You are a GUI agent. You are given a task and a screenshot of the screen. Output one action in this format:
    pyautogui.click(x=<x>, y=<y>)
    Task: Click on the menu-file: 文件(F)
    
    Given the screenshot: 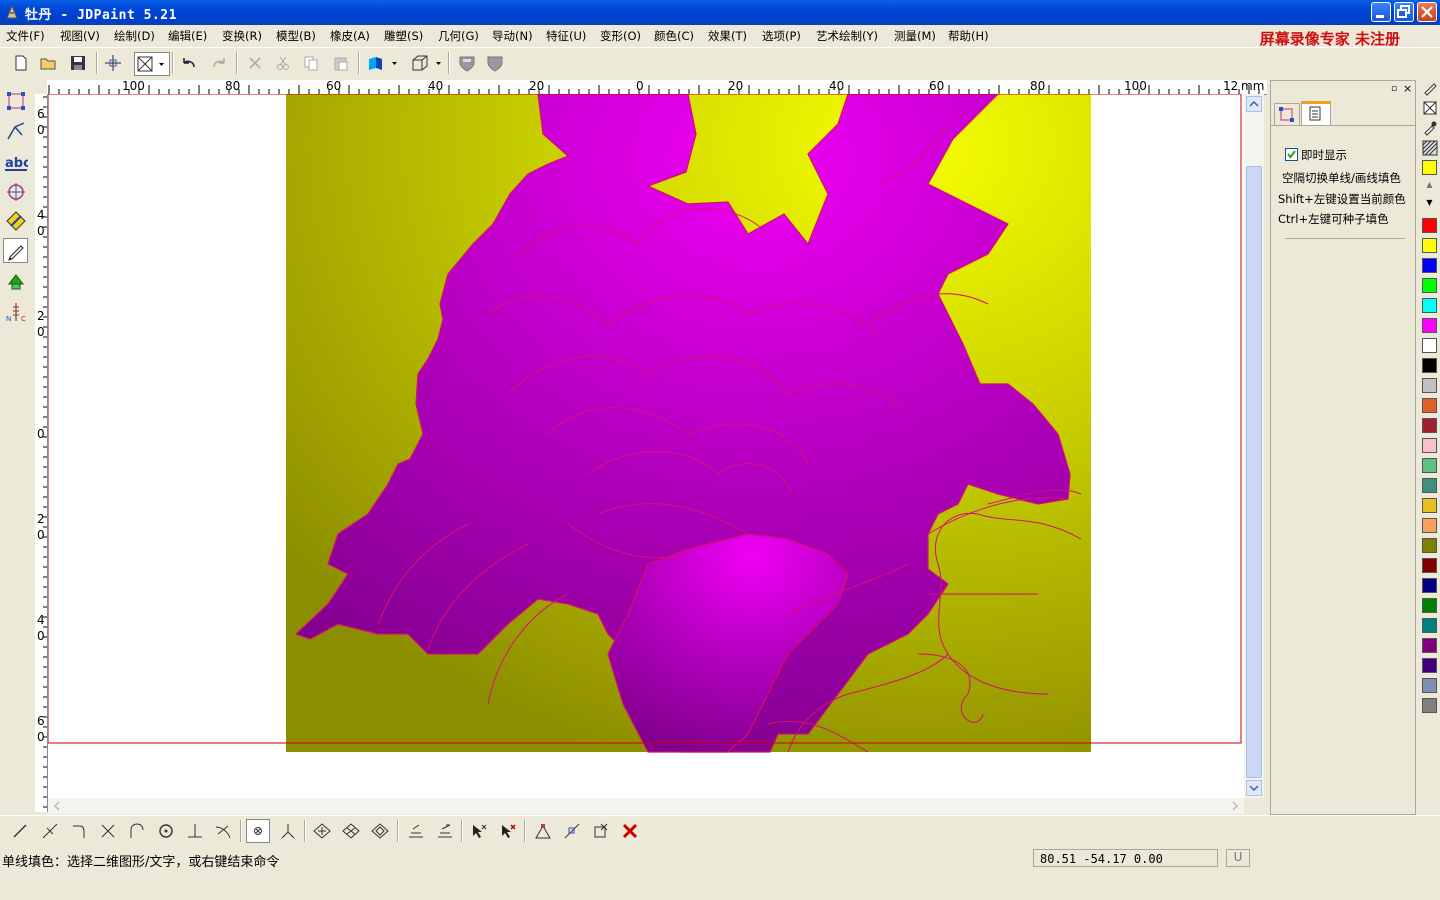 What is the action you would take?
    pyautogui.click(x=25, y=36)
    